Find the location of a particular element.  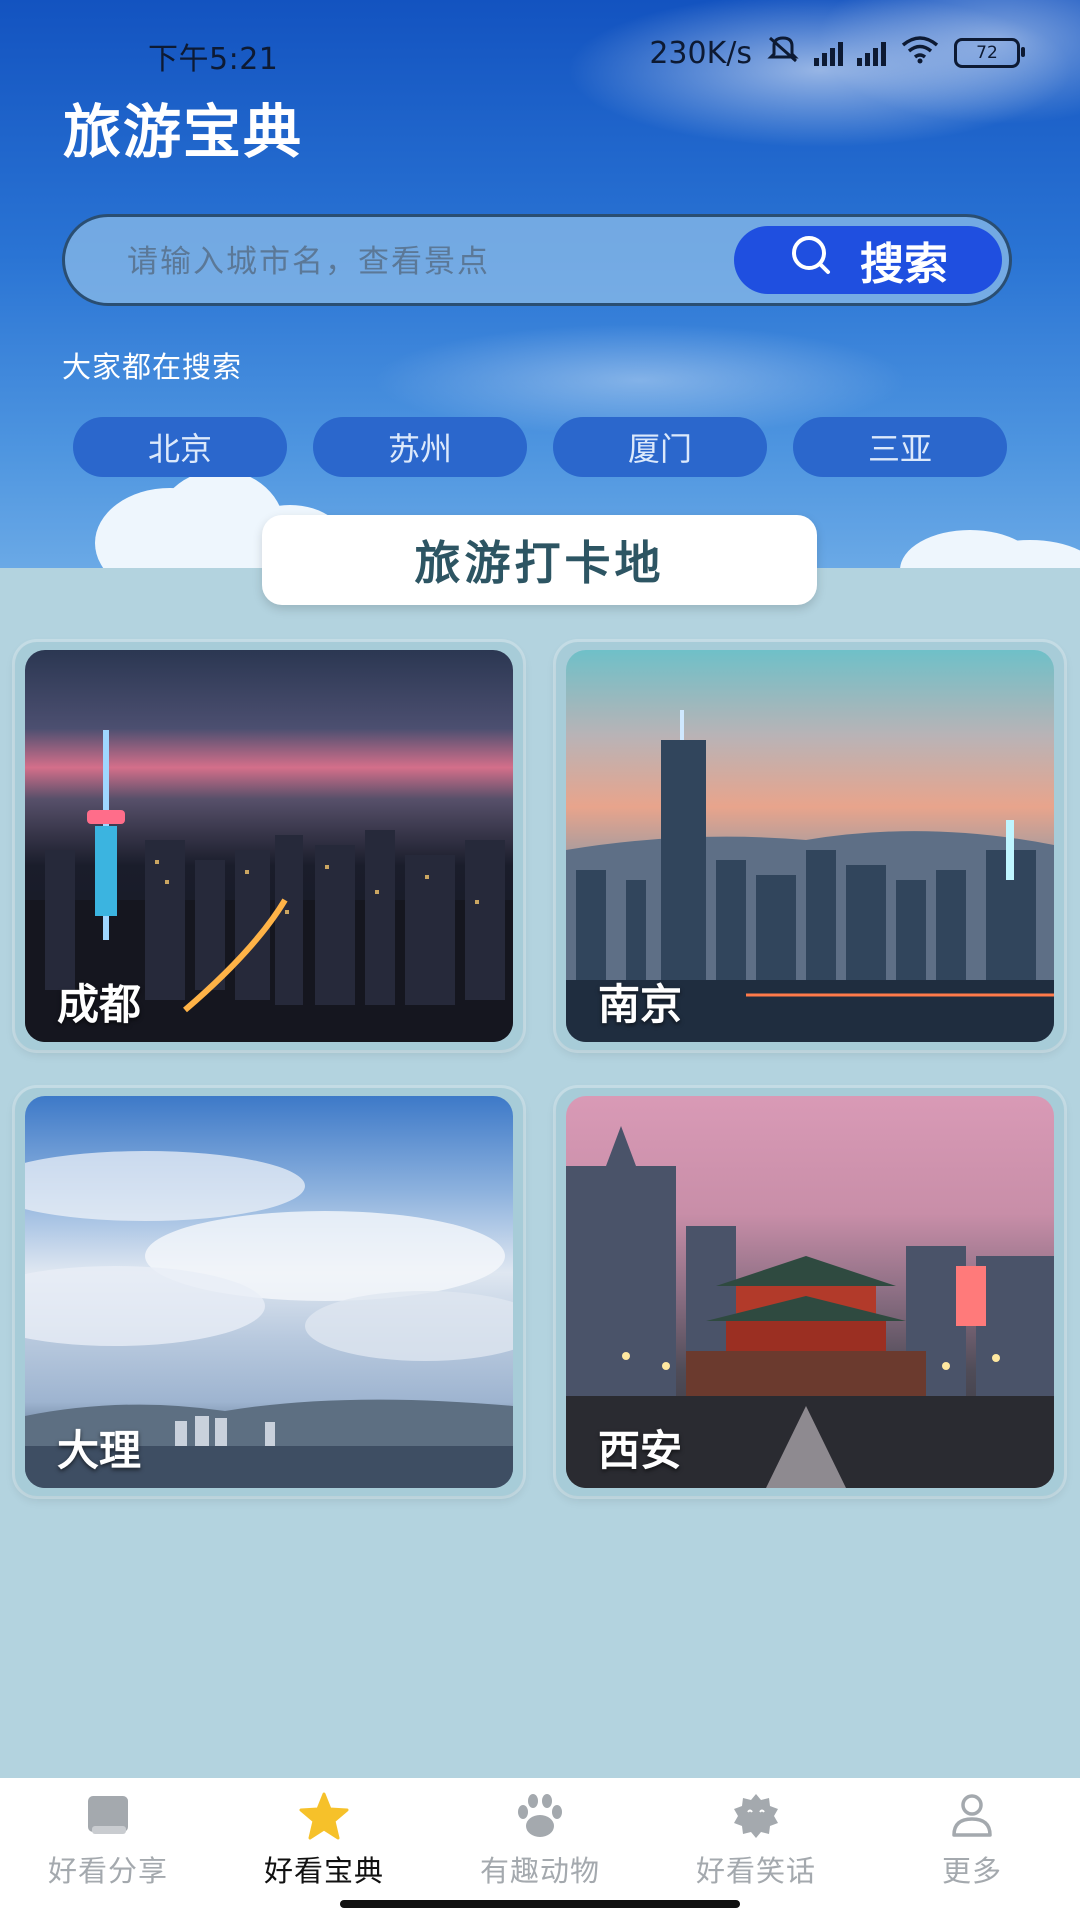

section-title: 旅游打卡地 is located at coordinates (539, 560).